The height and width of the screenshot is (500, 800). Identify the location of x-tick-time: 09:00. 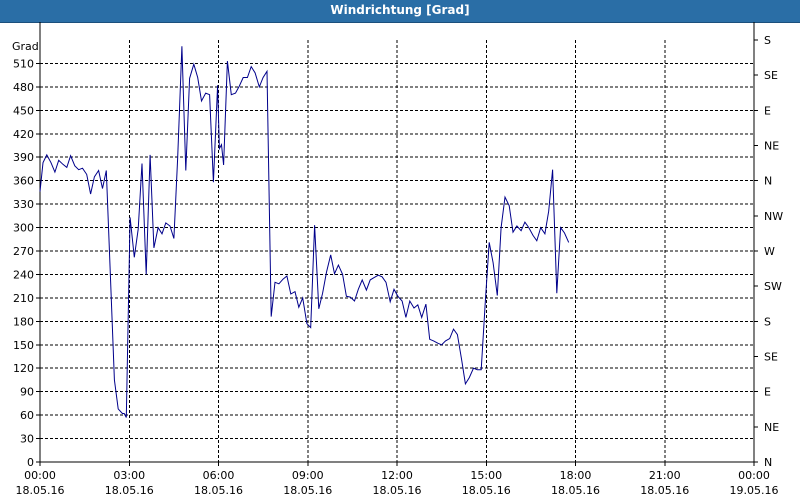
(308, 475).